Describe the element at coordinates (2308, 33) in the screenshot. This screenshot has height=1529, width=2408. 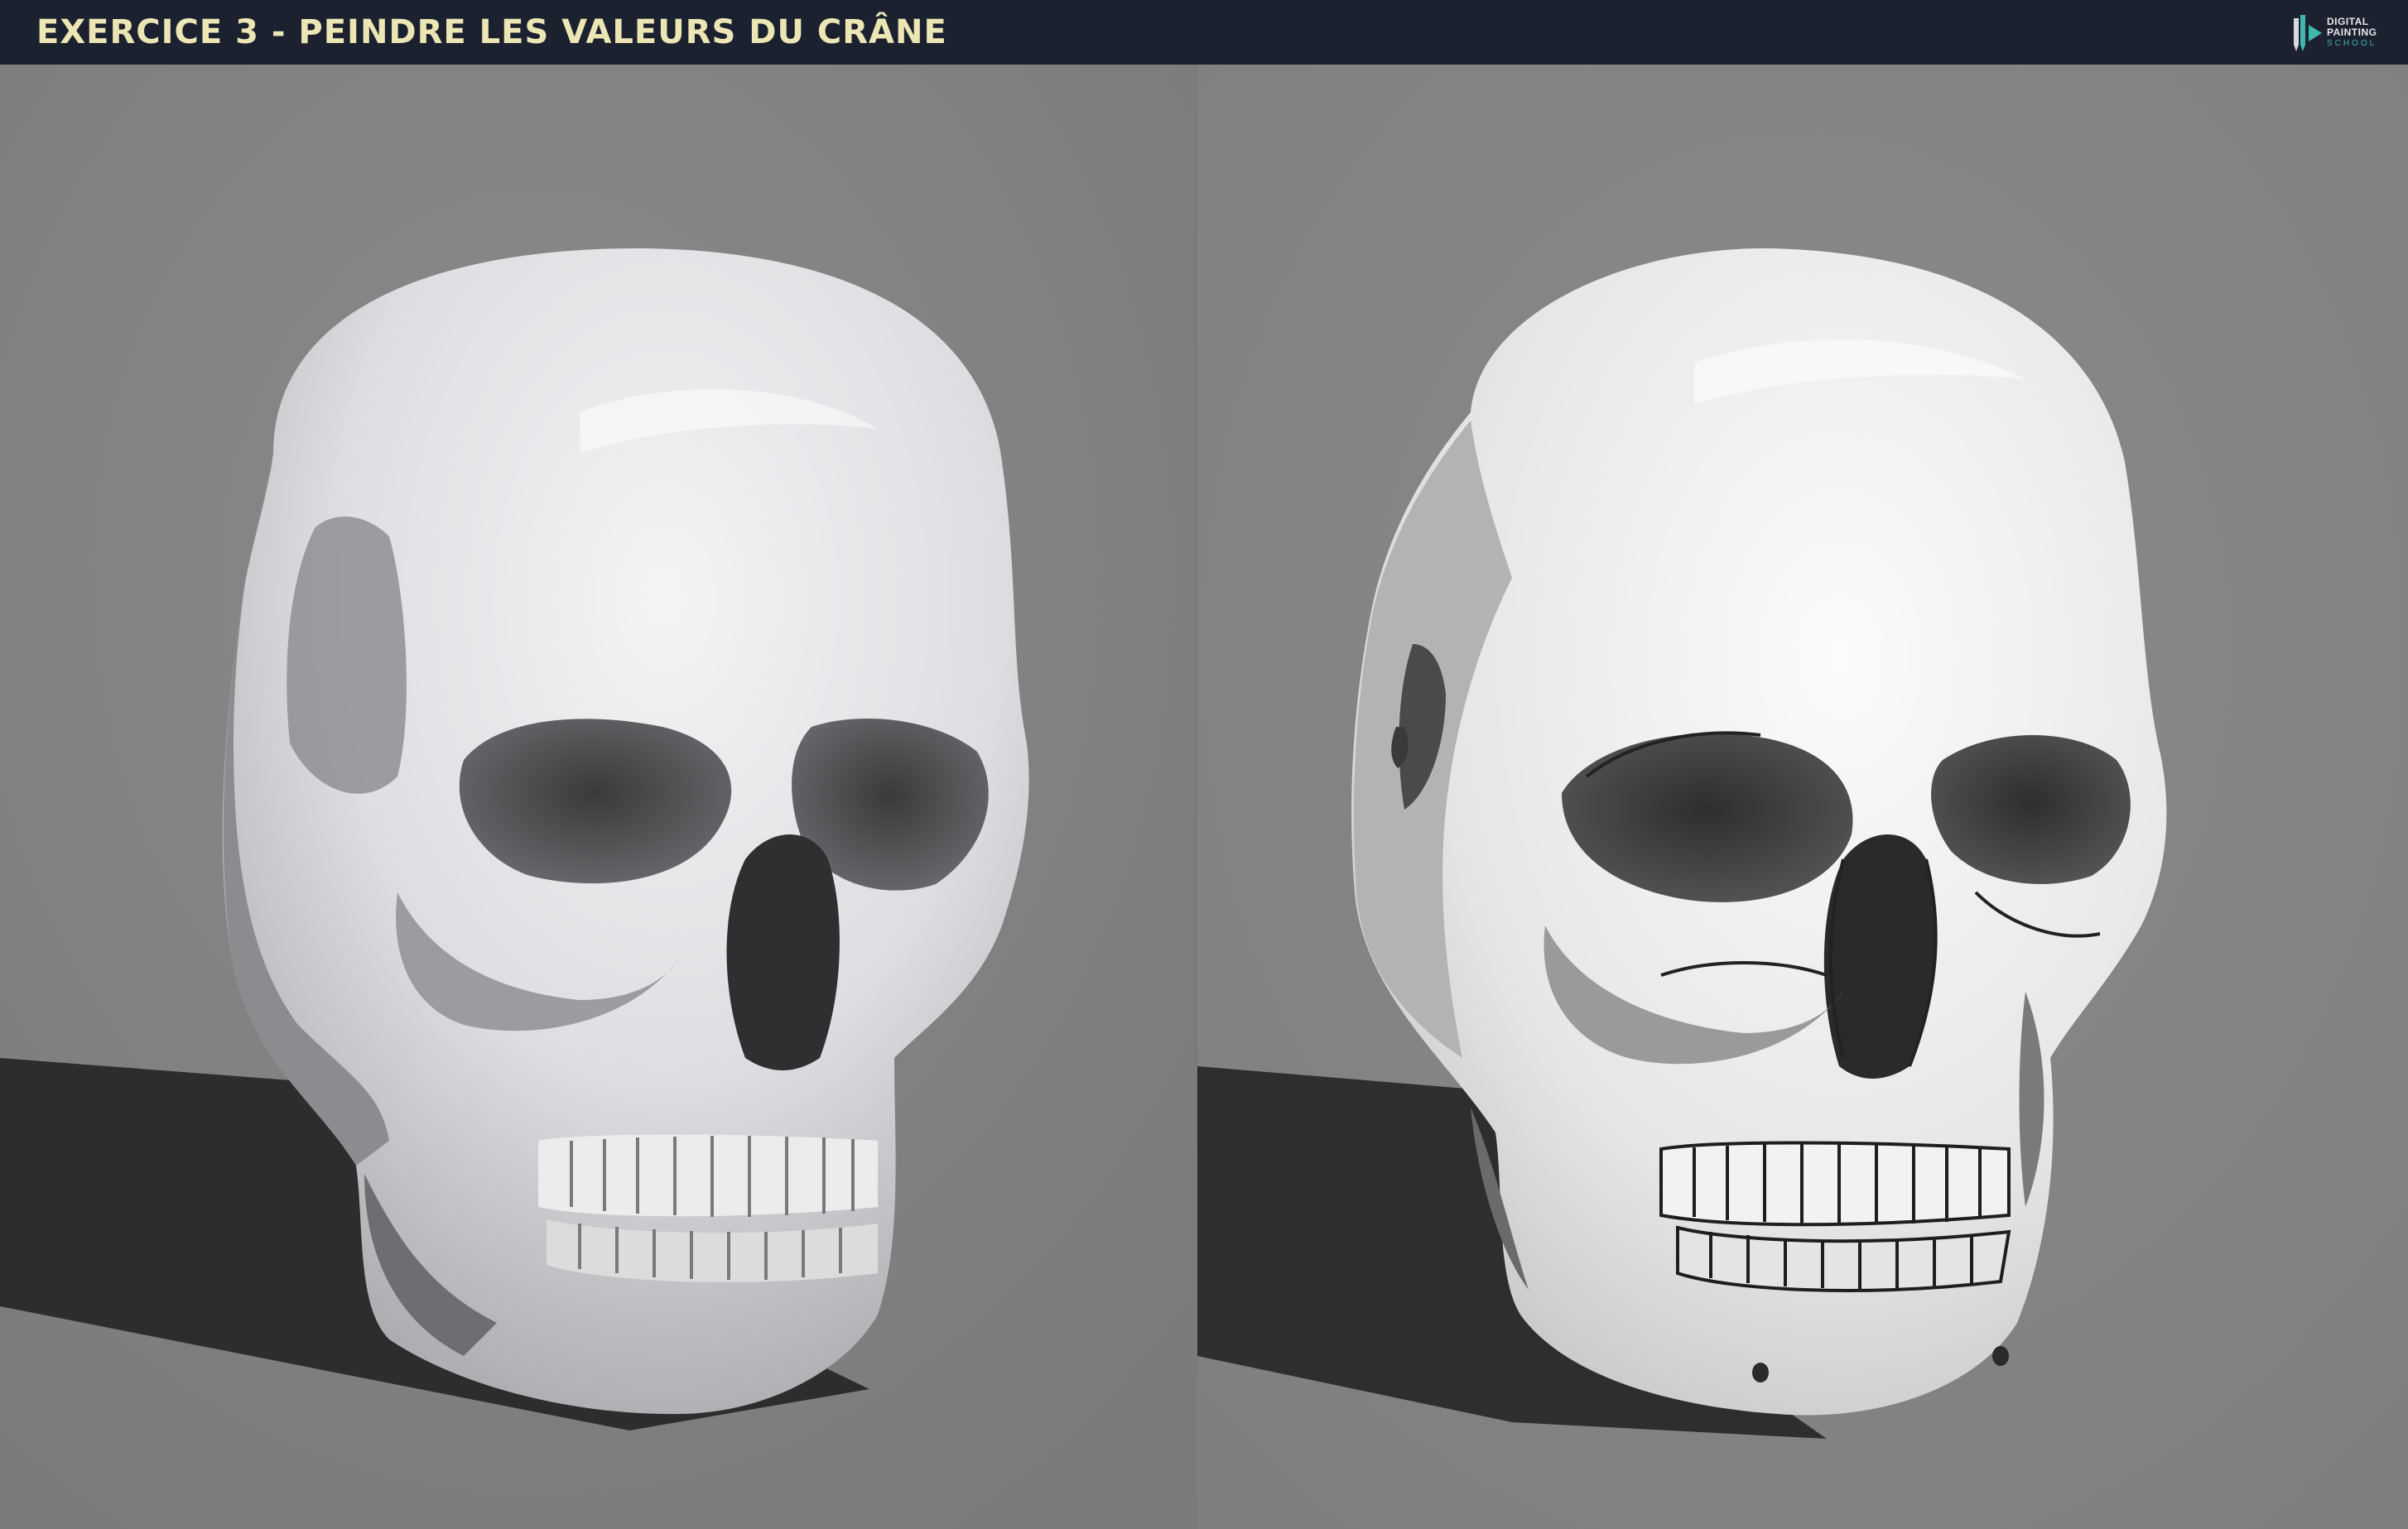
I see `pencil-play-logo-icon` at that location.